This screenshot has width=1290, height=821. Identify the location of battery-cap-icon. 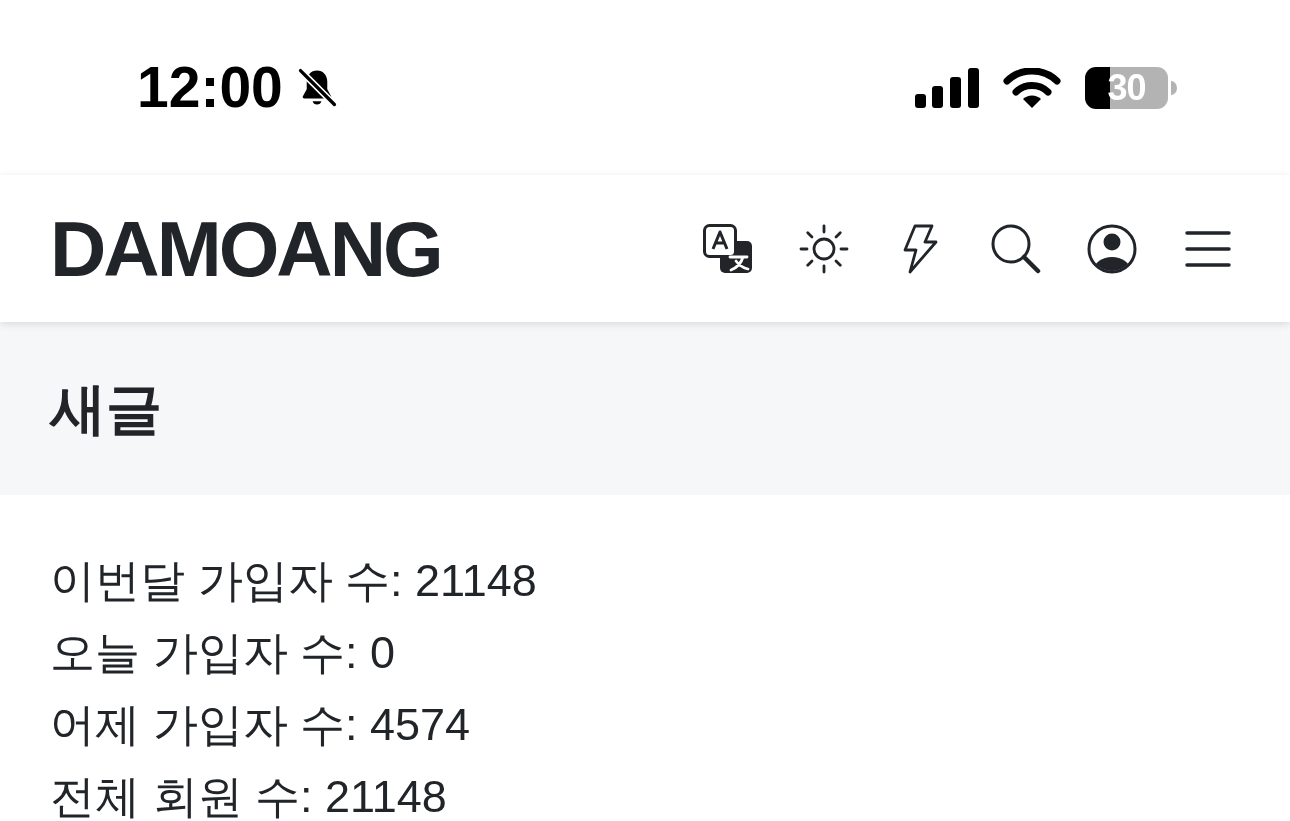
(1174, 87).